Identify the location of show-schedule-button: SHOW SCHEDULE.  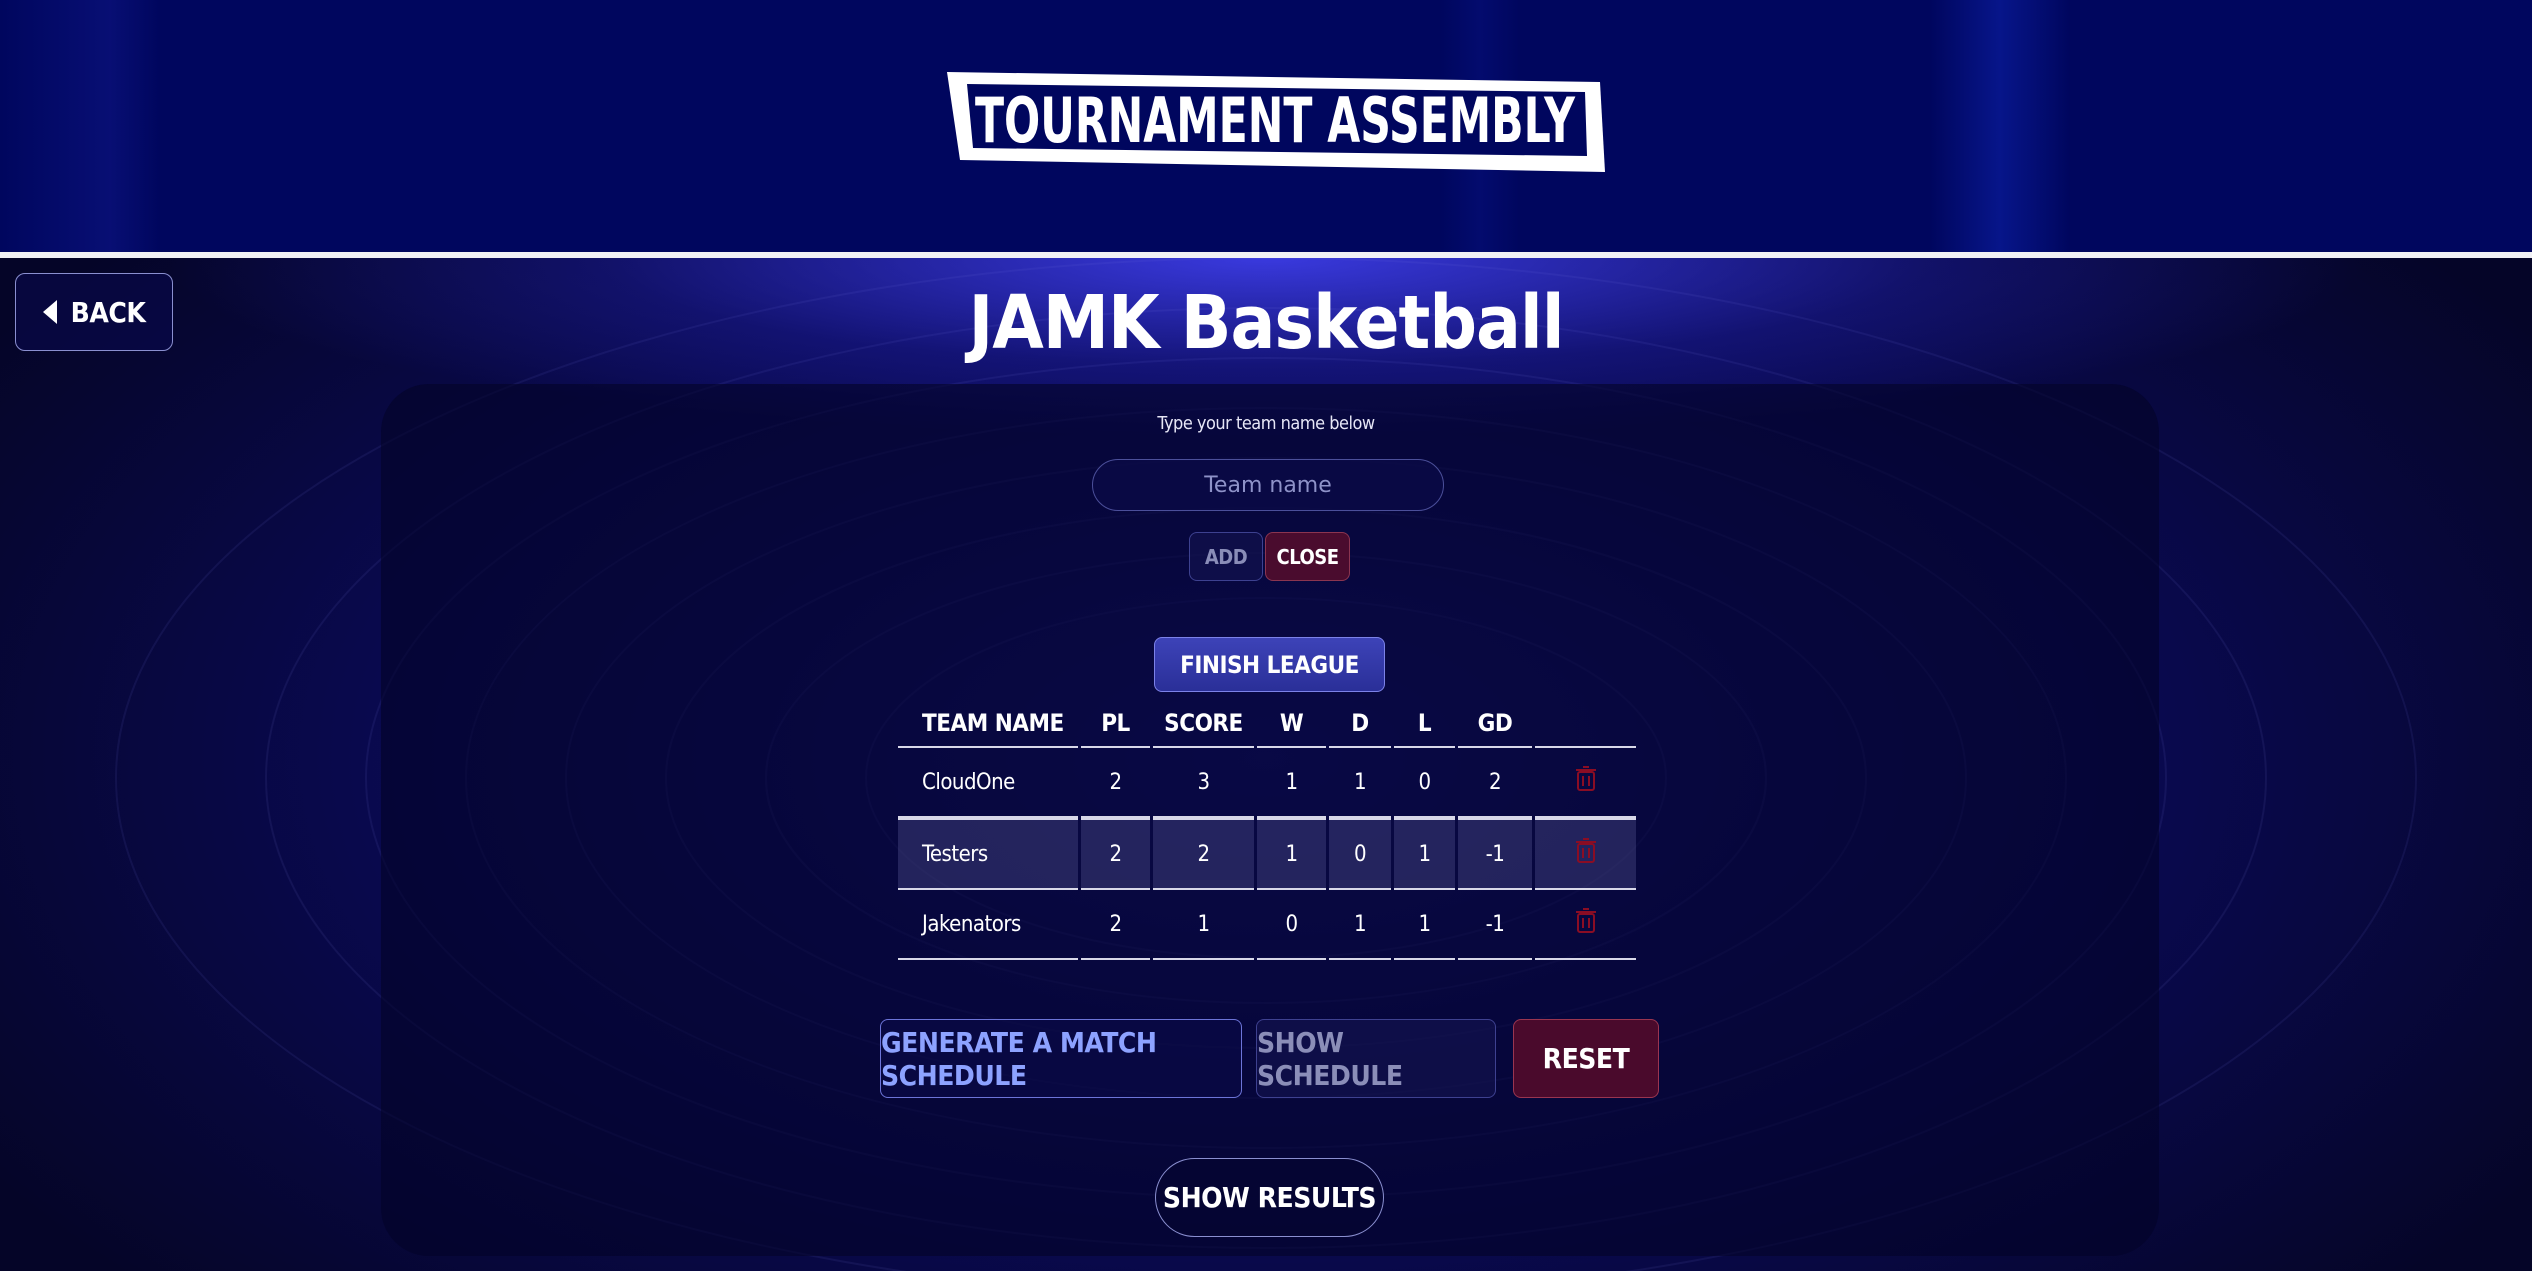
(1376, 1058).